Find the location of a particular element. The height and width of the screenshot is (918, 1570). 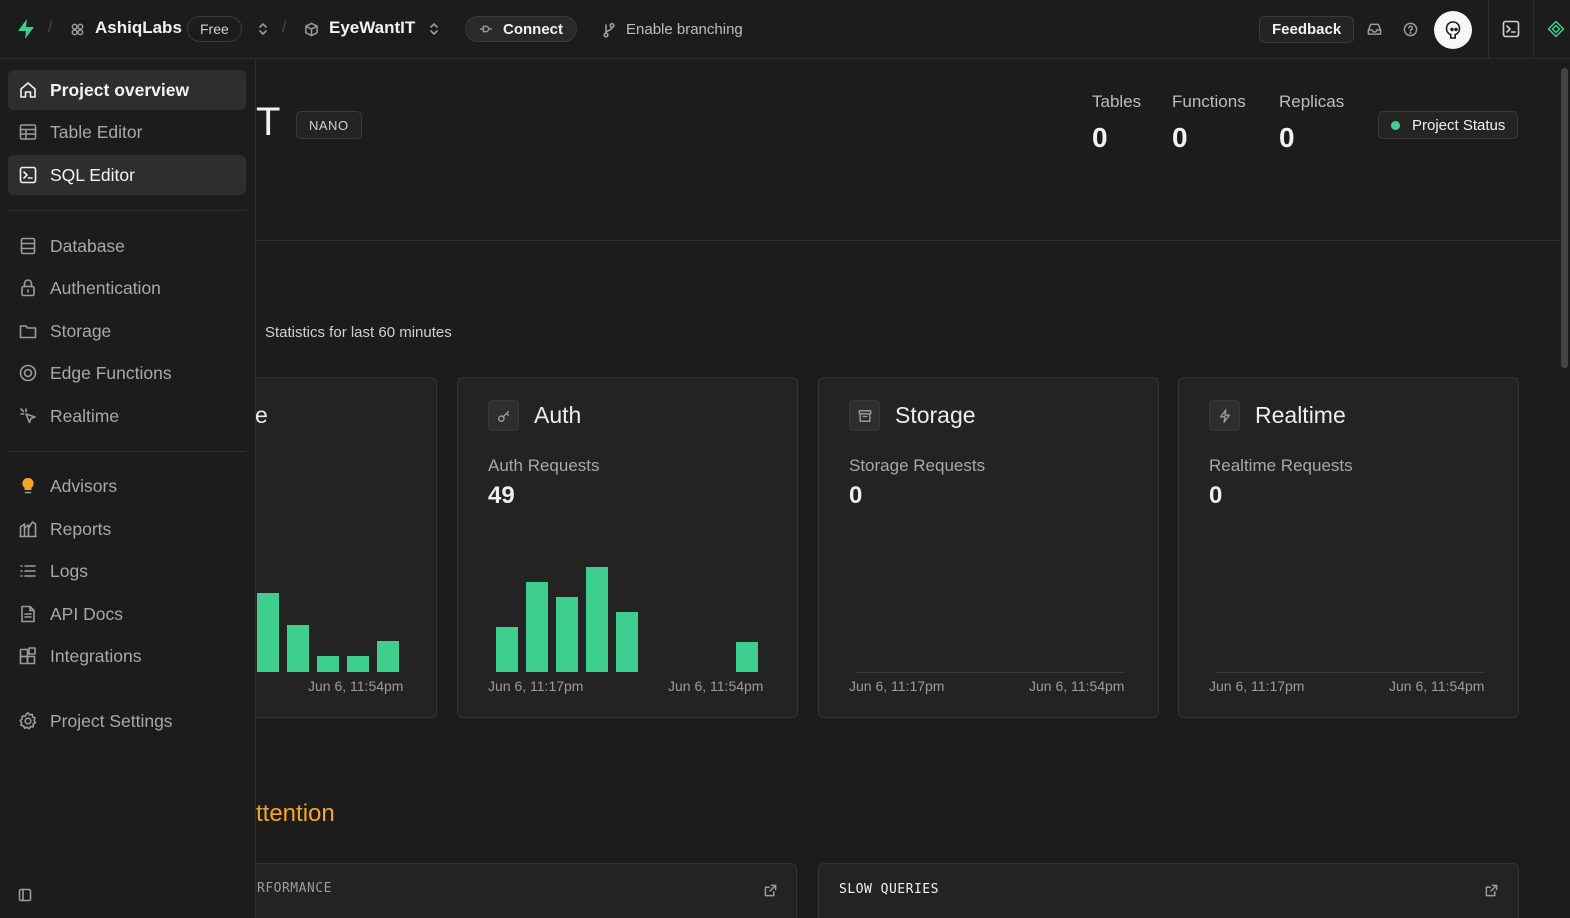

globe-icon is located at coordinates (28, 373).